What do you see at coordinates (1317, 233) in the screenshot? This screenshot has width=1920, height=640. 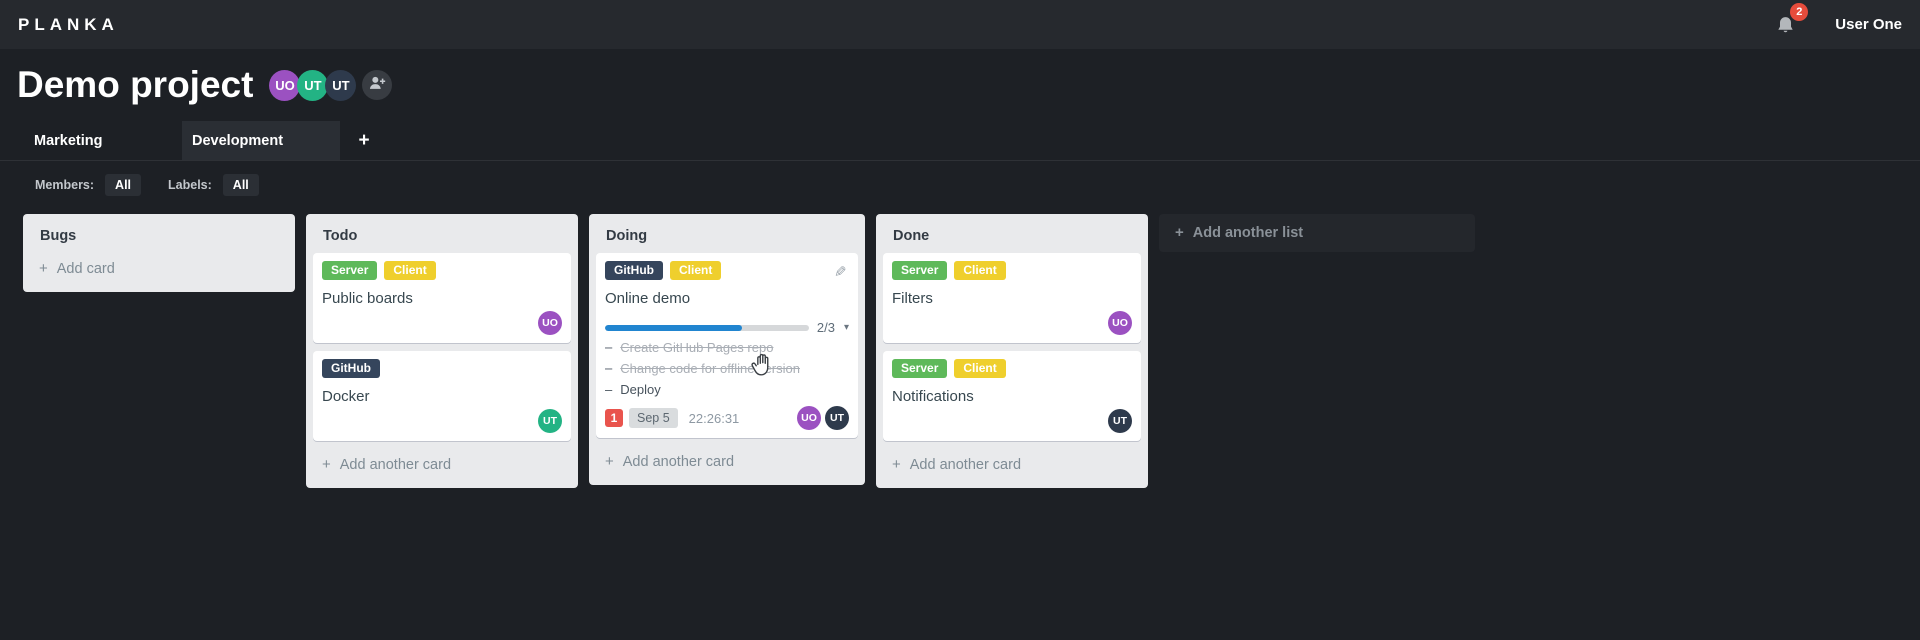 I see `add-another-list-button: + Add another list` at bounding box center [1317, 233].